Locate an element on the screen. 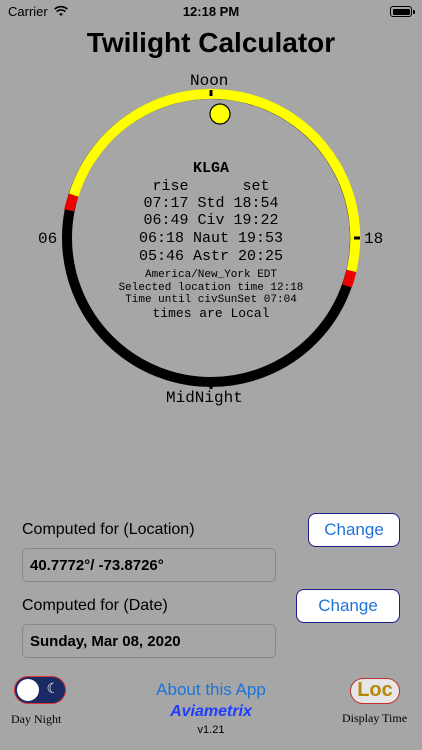 The image size is (422, 750). loc-button: Loc is located at coordinates (375, 691).